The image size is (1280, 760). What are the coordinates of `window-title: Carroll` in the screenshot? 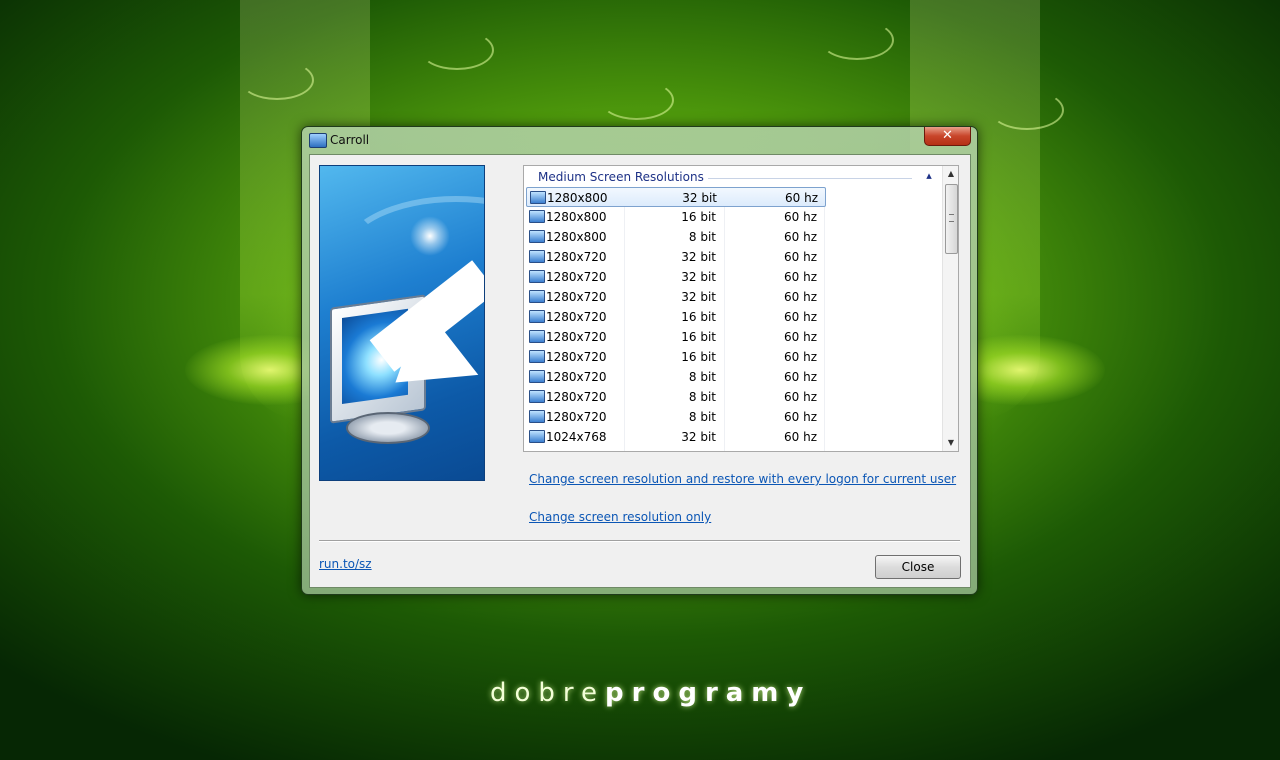 It's located at (350, 140).